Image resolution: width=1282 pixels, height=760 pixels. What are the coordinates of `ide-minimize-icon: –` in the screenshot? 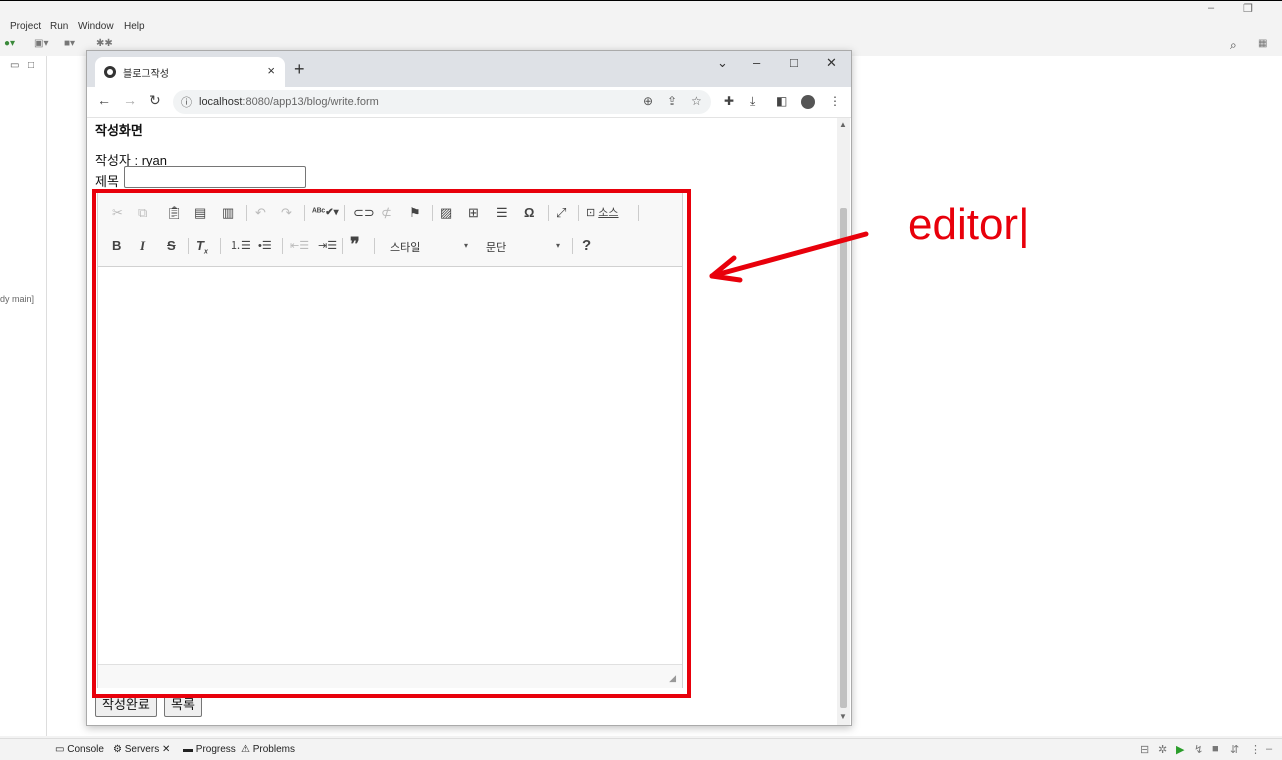 It's located at (1211, 8).